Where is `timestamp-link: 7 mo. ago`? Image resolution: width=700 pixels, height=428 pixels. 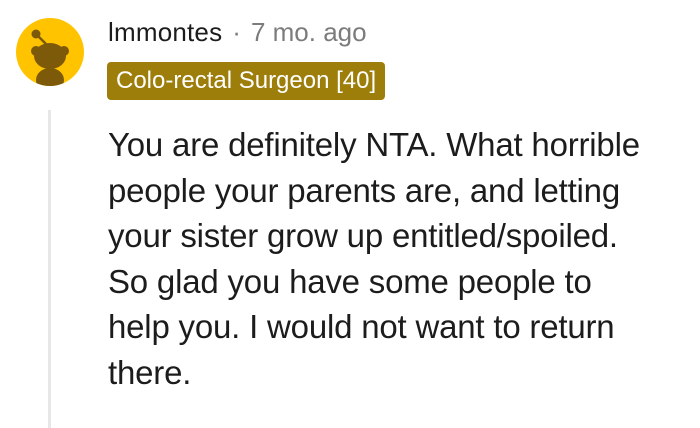
timestamp-link: 7 mo. ago is located at coordinates (309, 32).